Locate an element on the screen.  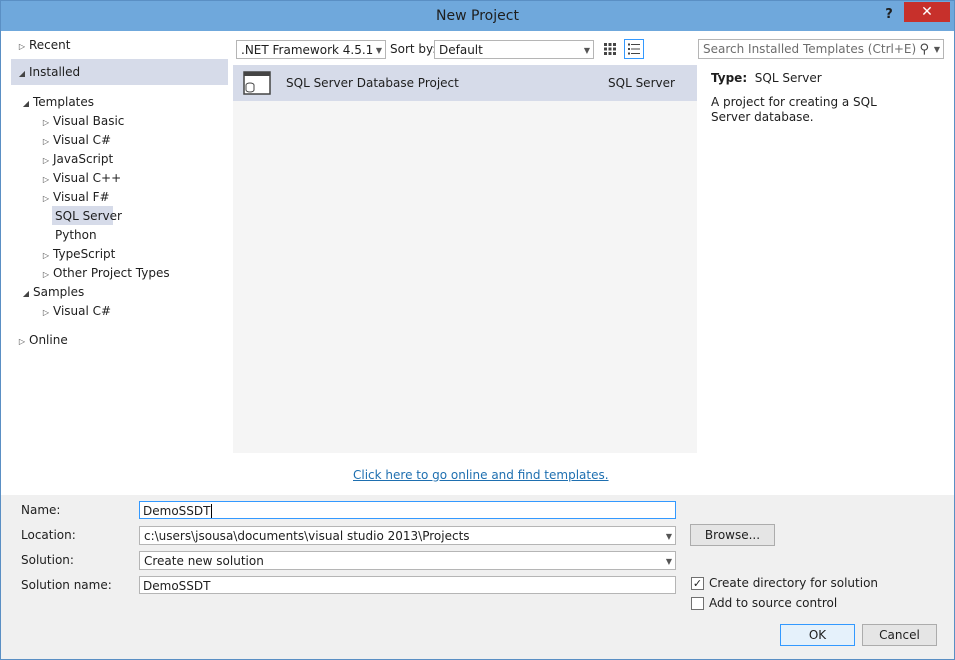
tree-item-templates: ◢ Templates is located at coordinates (56, 102).